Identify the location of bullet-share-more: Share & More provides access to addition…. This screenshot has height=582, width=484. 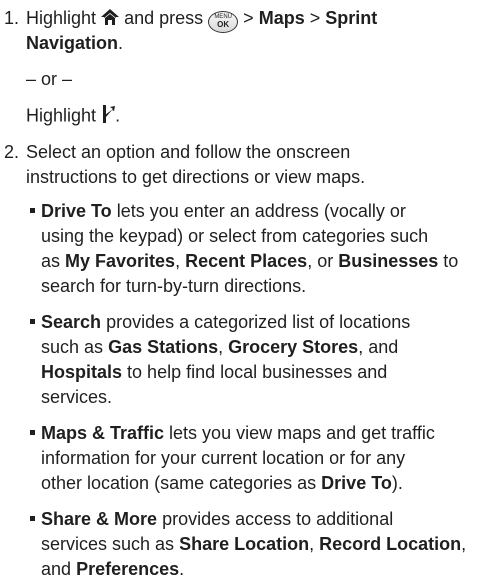
(211, 519).